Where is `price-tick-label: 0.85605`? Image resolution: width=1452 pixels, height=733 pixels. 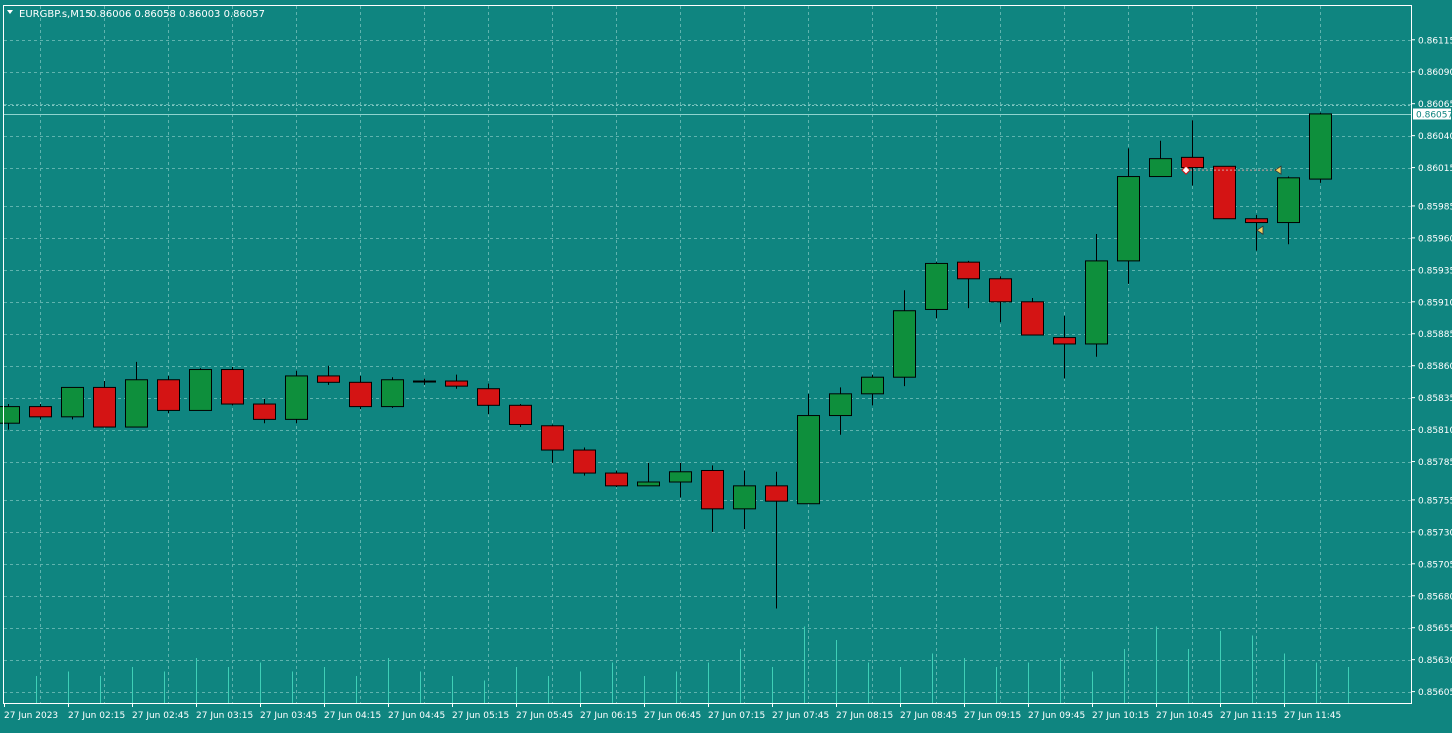 price-tick-label: 0.85605 is located at coordinates (1435, 693).